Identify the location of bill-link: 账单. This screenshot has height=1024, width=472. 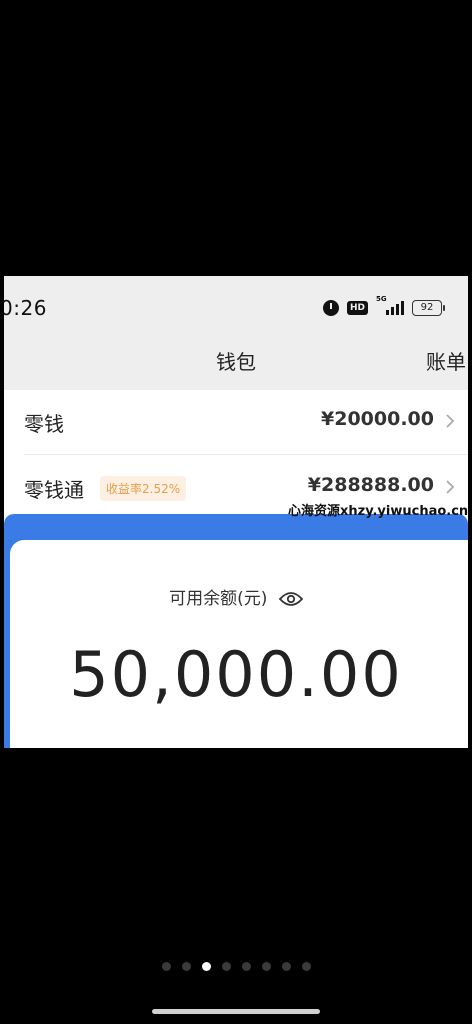
(446, 360).